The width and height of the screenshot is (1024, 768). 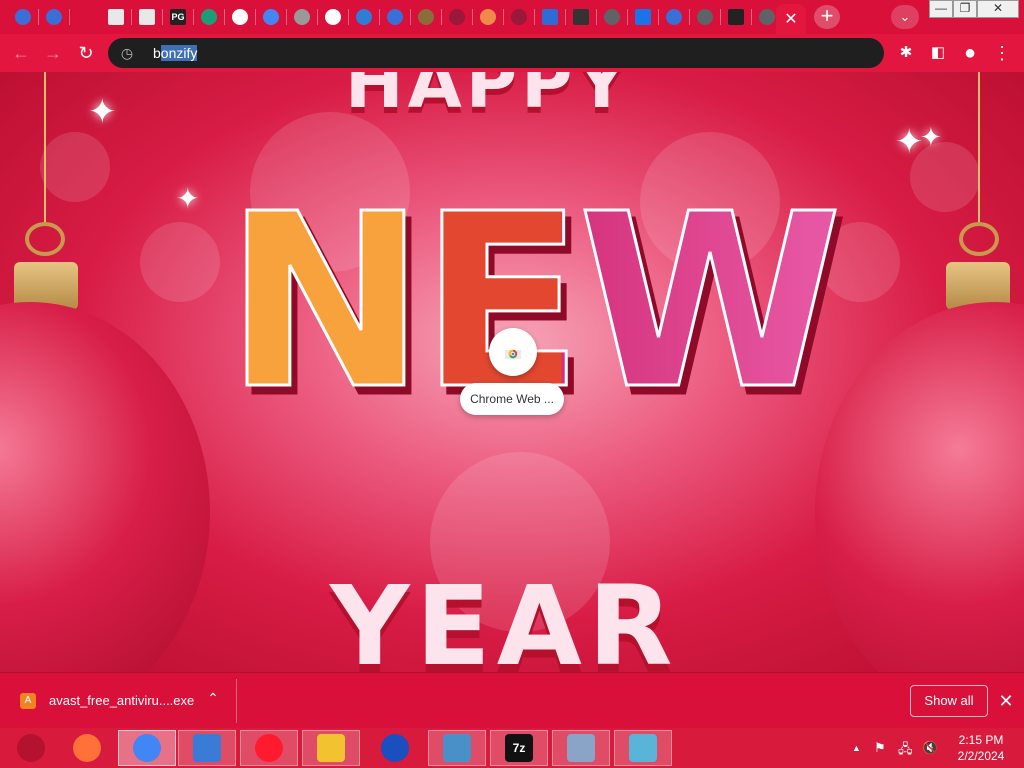 What do you see at coordinates (998, 9) in the screenshot?
I see `window-close-button: ✕` at bounding box center [998, 9].